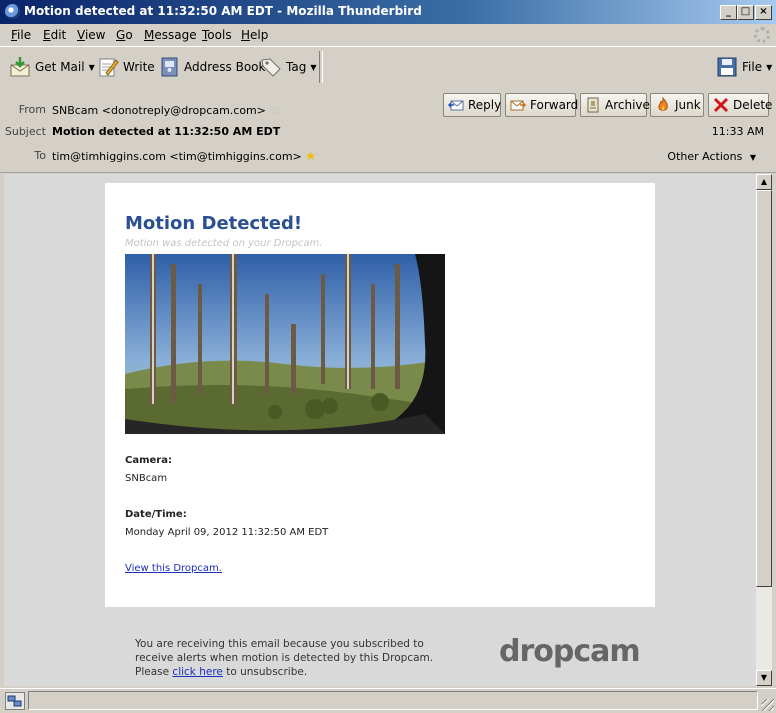  I want to click on get-mail-button: Get Mail ▼, so click(52, 67).